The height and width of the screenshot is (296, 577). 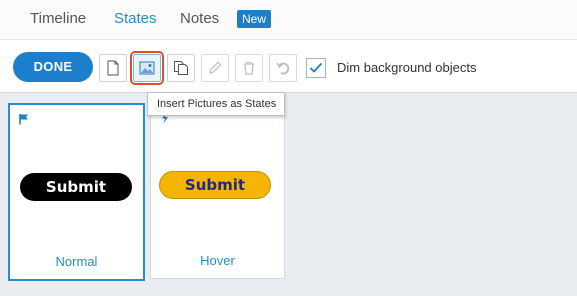 I want to click on state-card-normal: Submit Normal, so click(x=76, y=192).